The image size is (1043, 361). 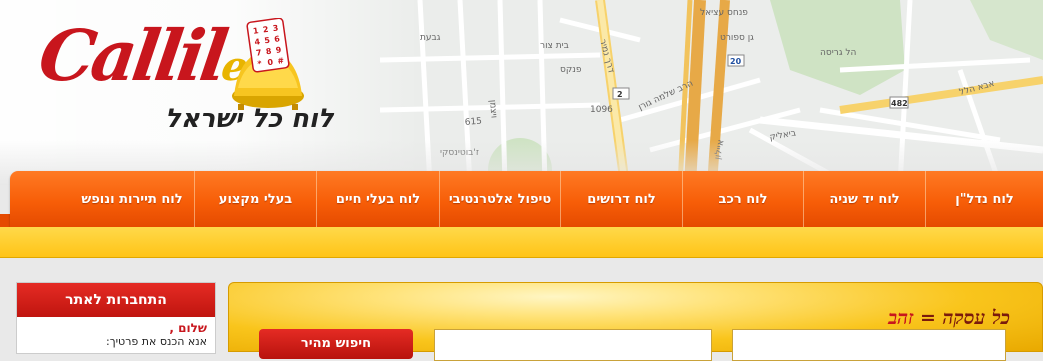 What do you see at coordinates (377, 199) in the screenshot?
I see `nav-item-6: לוח בעלי חיים` at bounding box center [377, 199].